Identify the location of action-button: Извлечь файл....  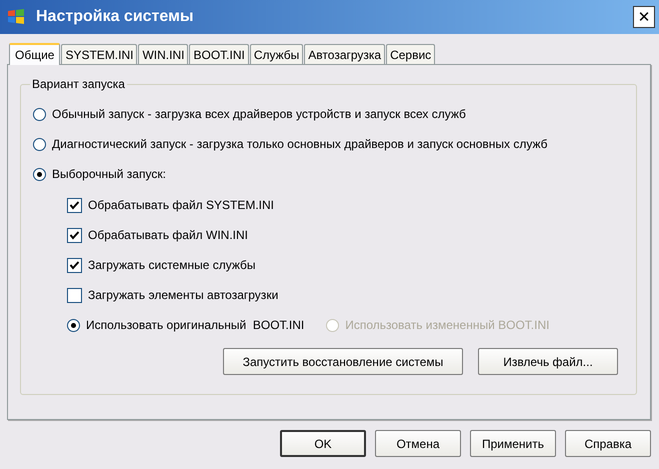
(548, 361).